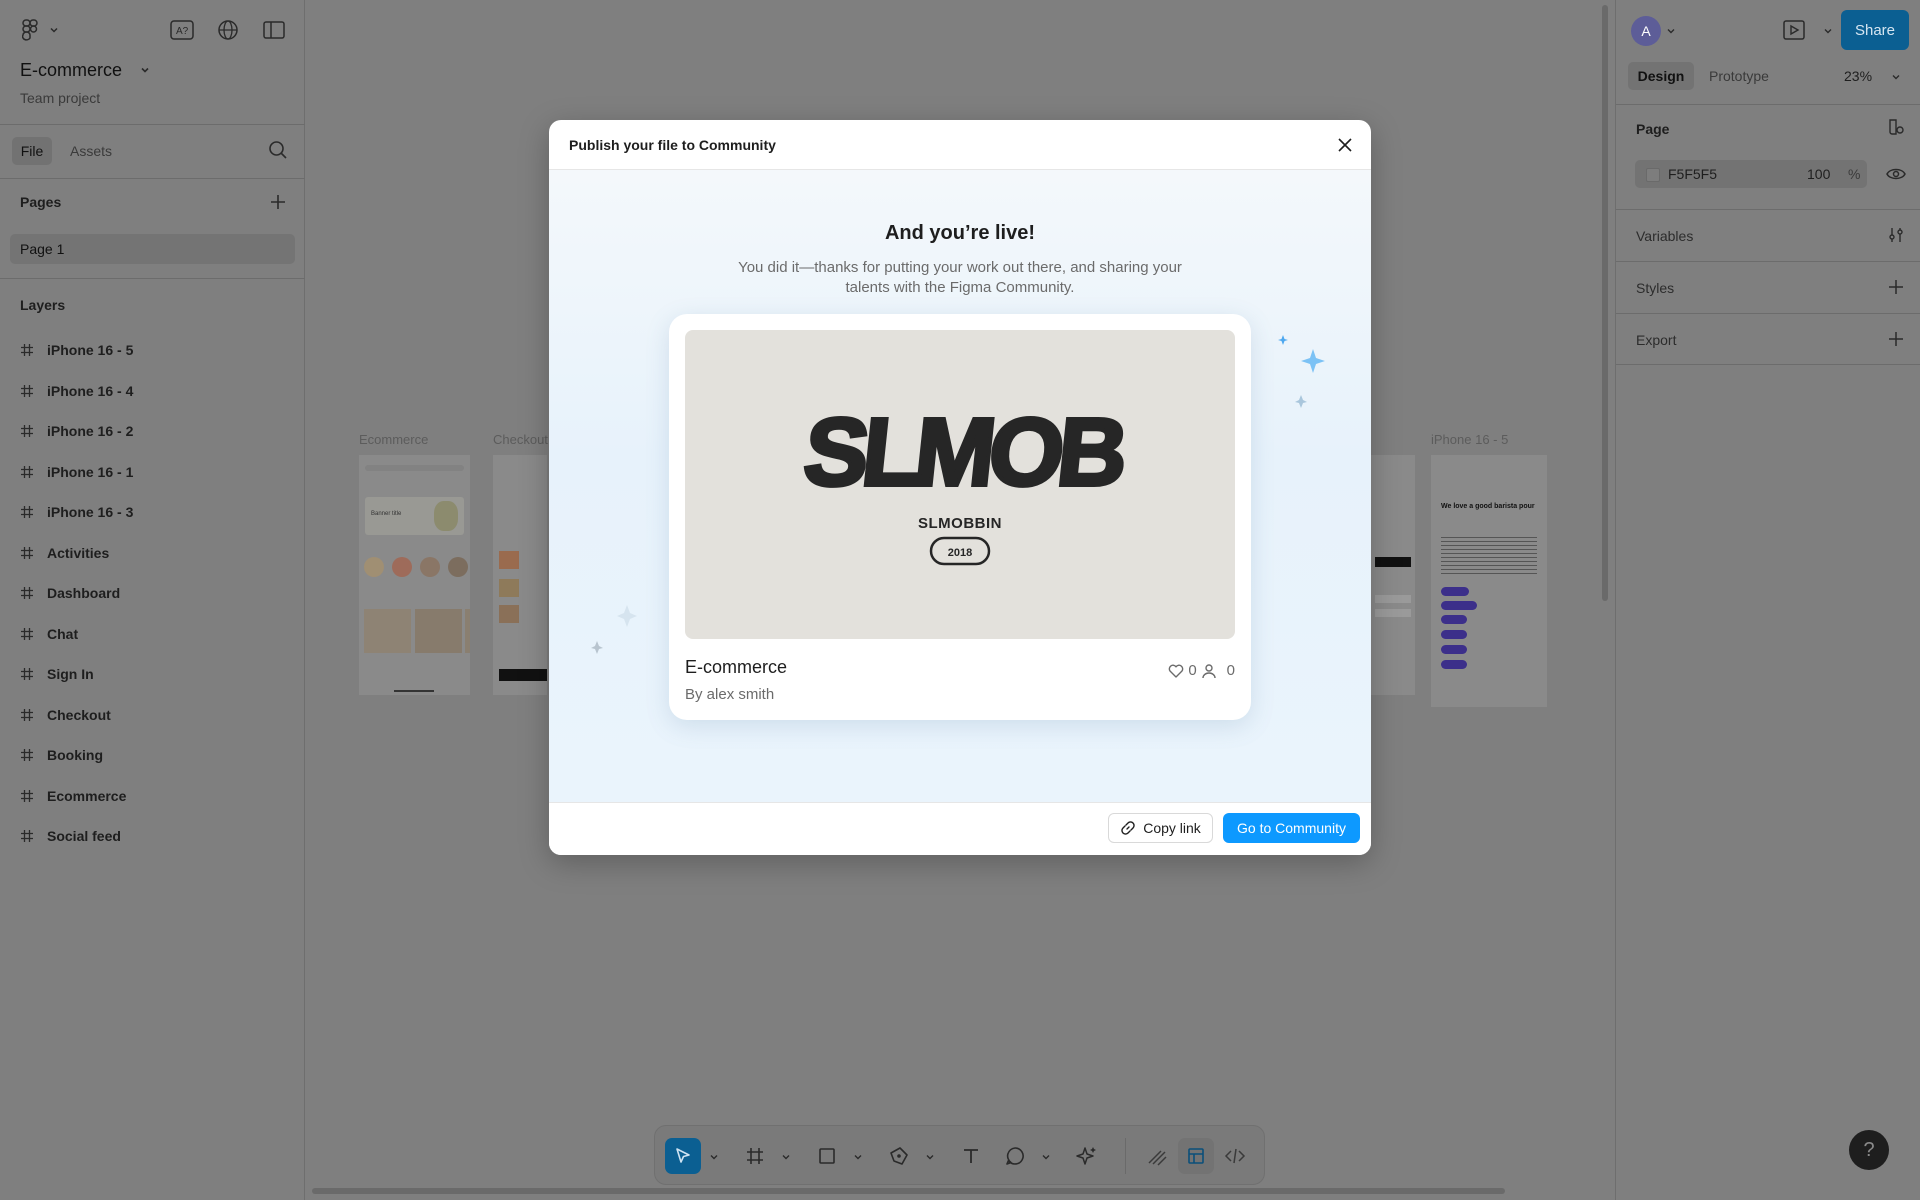  Describe the element at coordinates (1235, 1156) in the screenshot. I see `dev-mode-code-icon` at that location.